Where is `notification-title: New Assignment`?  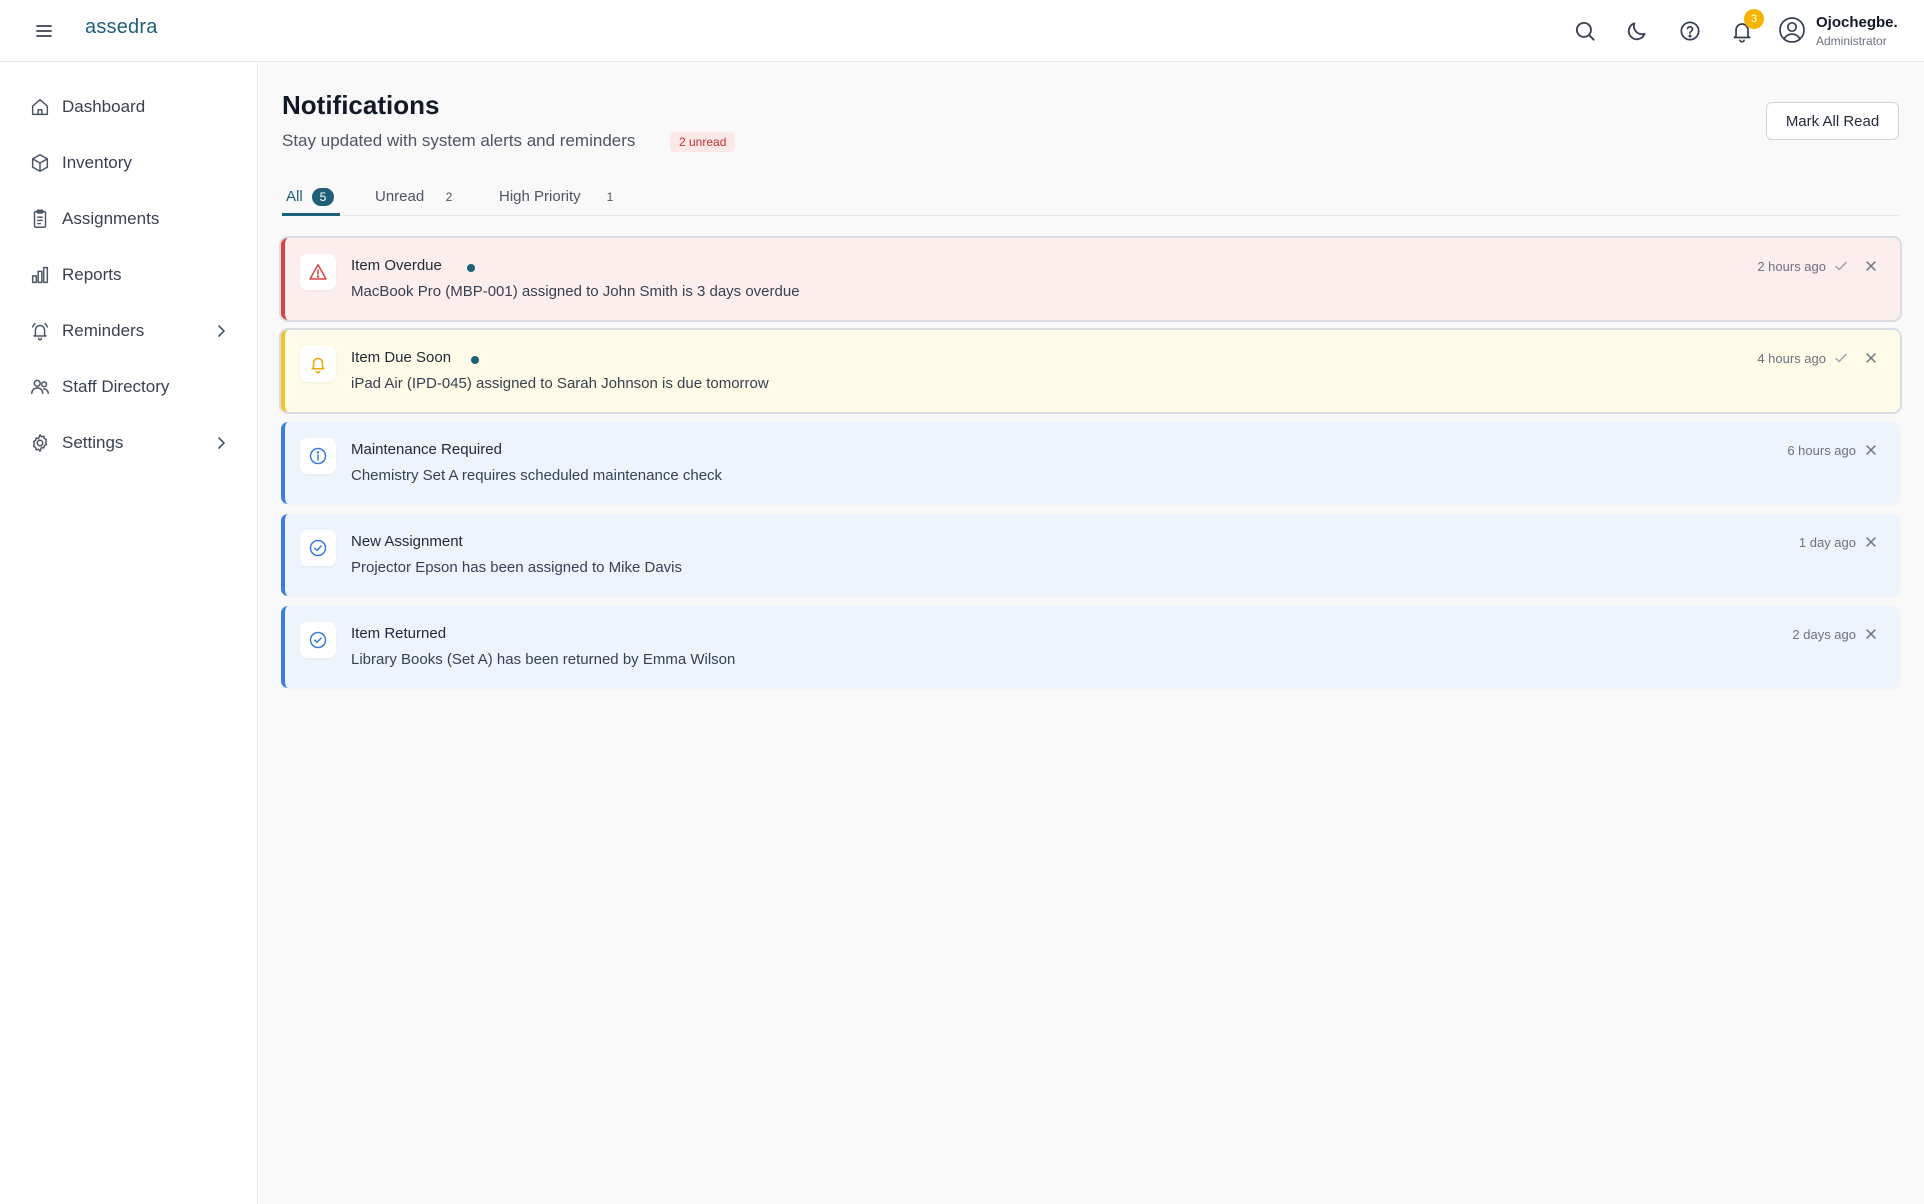 notification-title: New Assignment is located at coordinates (407, 541).